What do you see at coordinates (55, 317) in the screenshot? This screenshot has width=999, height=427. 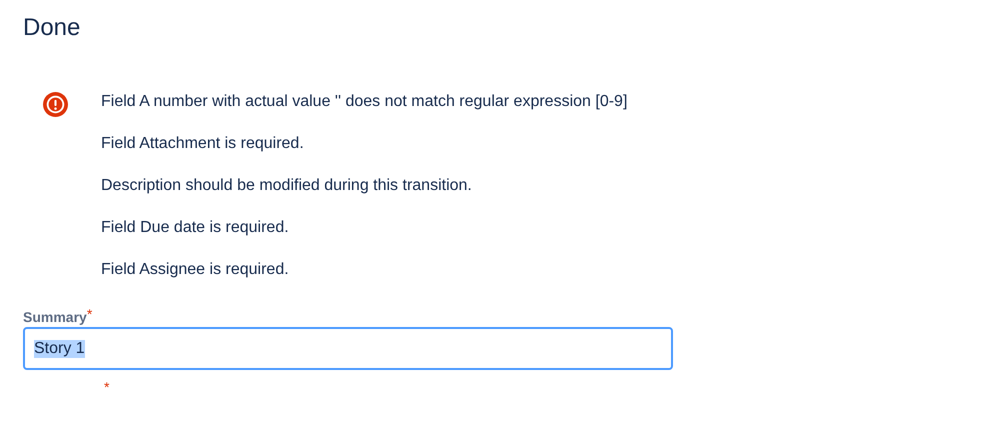 I see `field-label: Summary` at bounding box center [55, 317].